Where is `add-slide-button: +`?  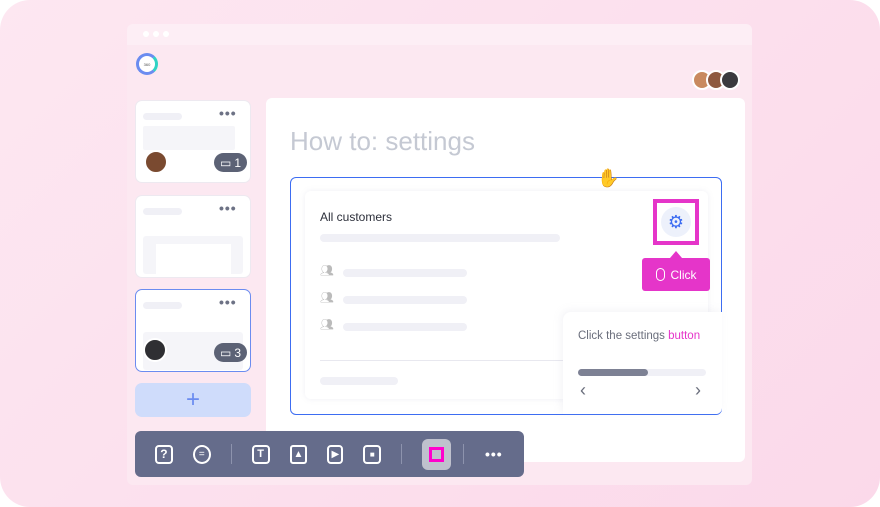
add-slide-button: + is located at coordinates (193, 400).